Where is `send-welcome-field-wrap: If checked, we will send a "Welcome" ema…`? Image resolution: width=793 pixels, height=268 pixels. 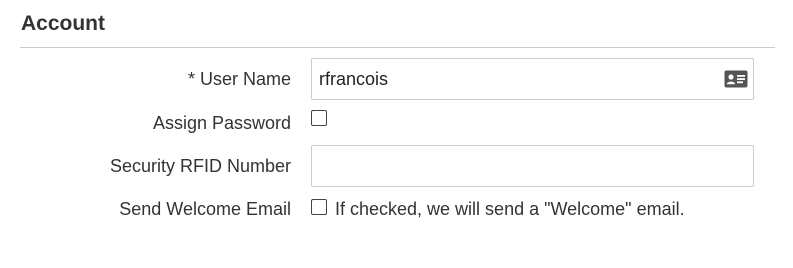
send-welcome-field-wrap: If checked, we will send a "Welcome" ema… is located at coordinates (498, 209).